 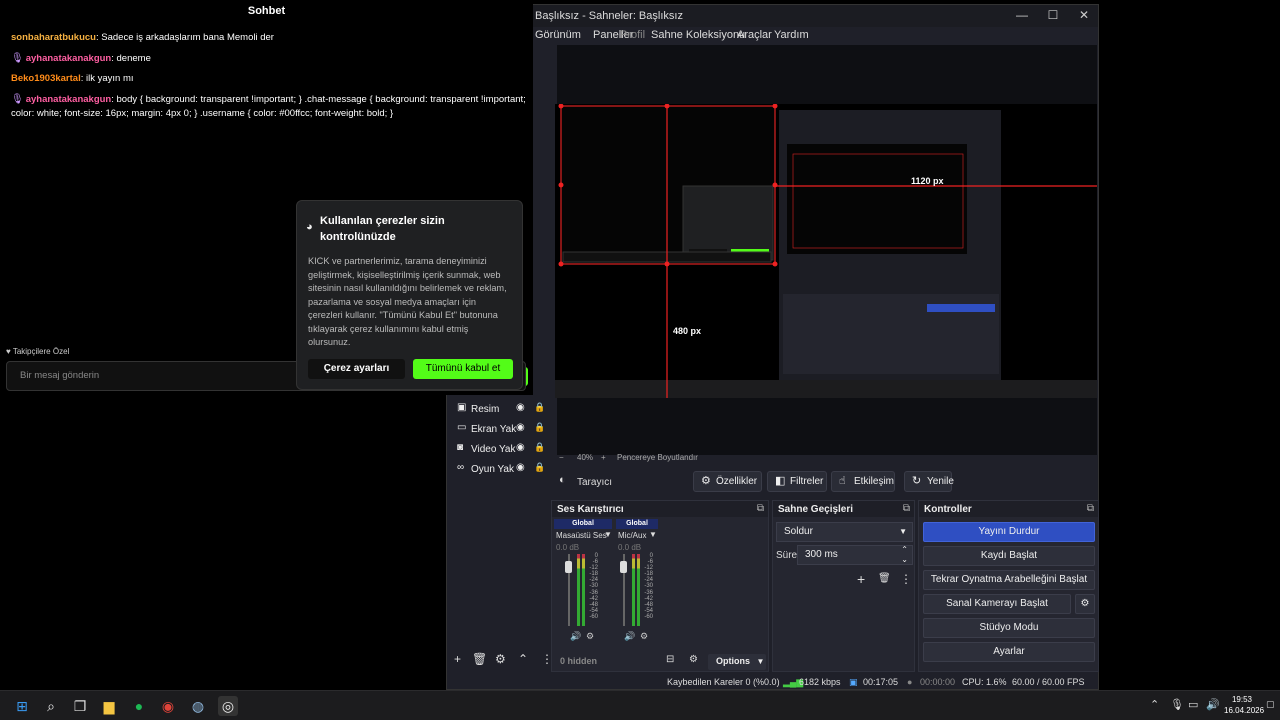 I want to click on virtual-camera-settings-button: ⚙, so click(x=1085, y=604).